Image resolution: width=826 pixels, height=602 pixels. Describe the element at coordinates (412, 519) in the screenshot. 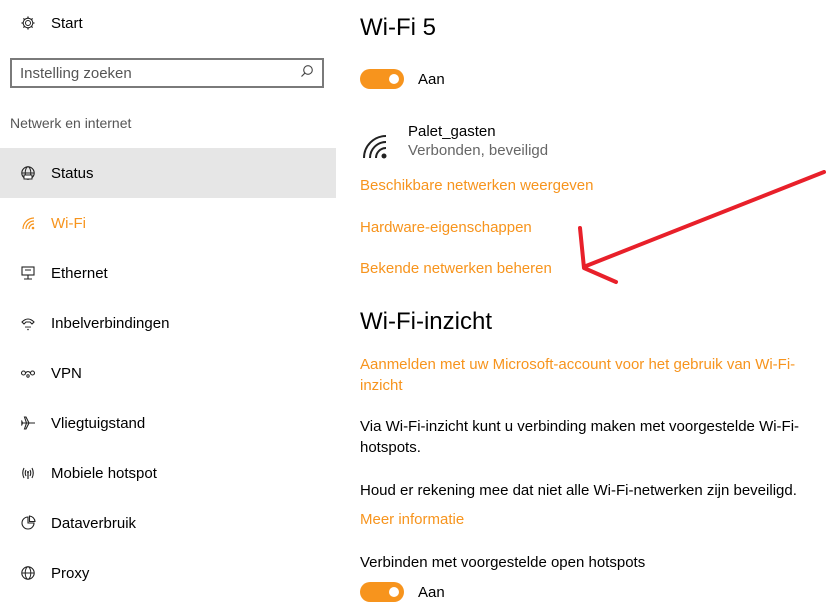

I see `more-info-link: Meer informatie` at that location.